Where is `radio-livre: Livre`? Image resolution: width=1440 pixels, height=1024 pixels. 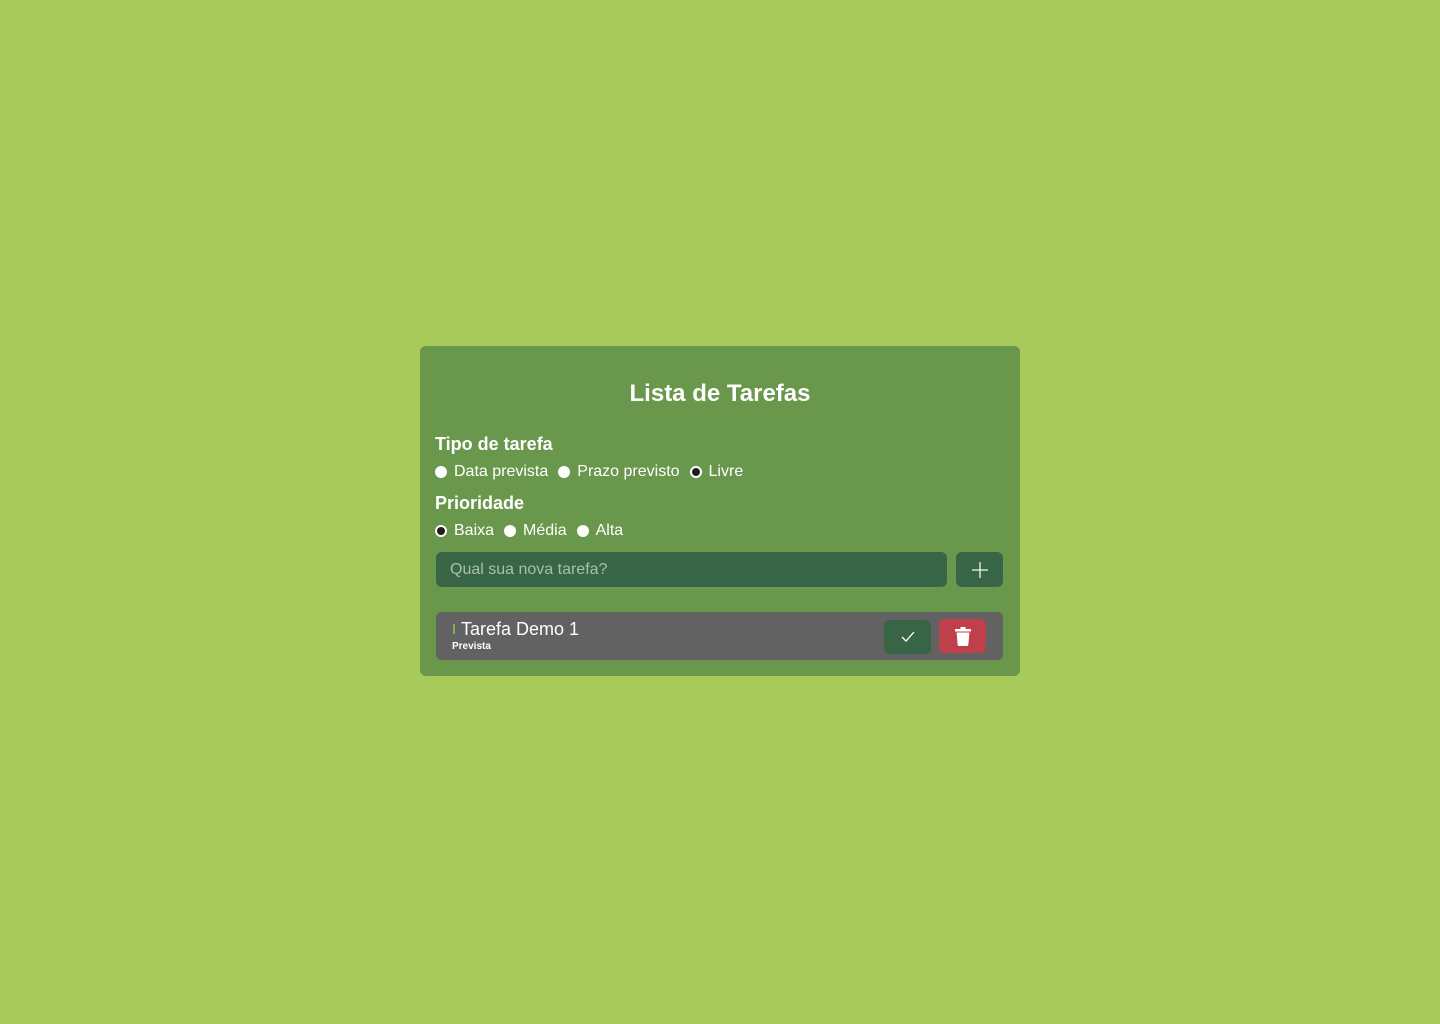 radio-livre: Livre is located at coordinates (716, 472).